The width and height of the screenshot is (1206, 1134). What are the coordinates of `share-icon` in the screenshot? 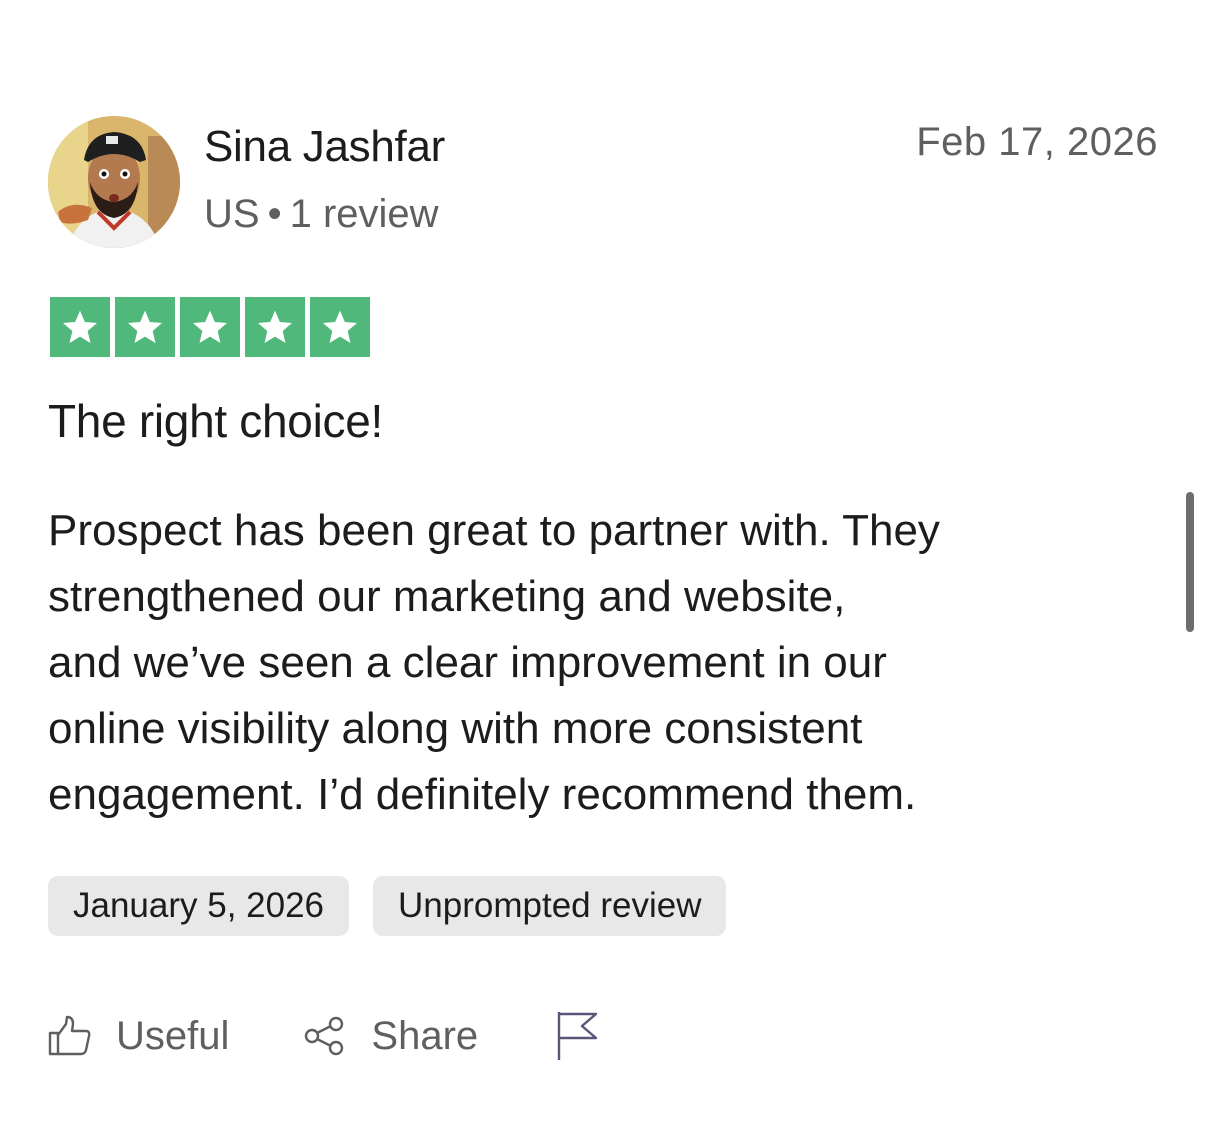 It's located at (325, 1036).